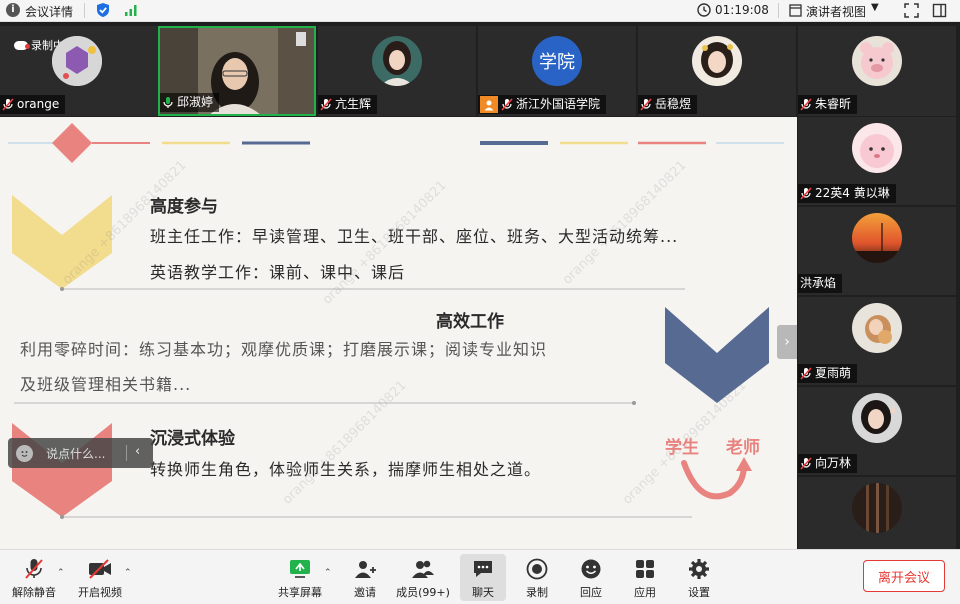 This screenshot has width=960, height=604. Describe the element at coordinates (195, 102) in the screenshot. I see `participant-name: 邱淑婷` at that location.